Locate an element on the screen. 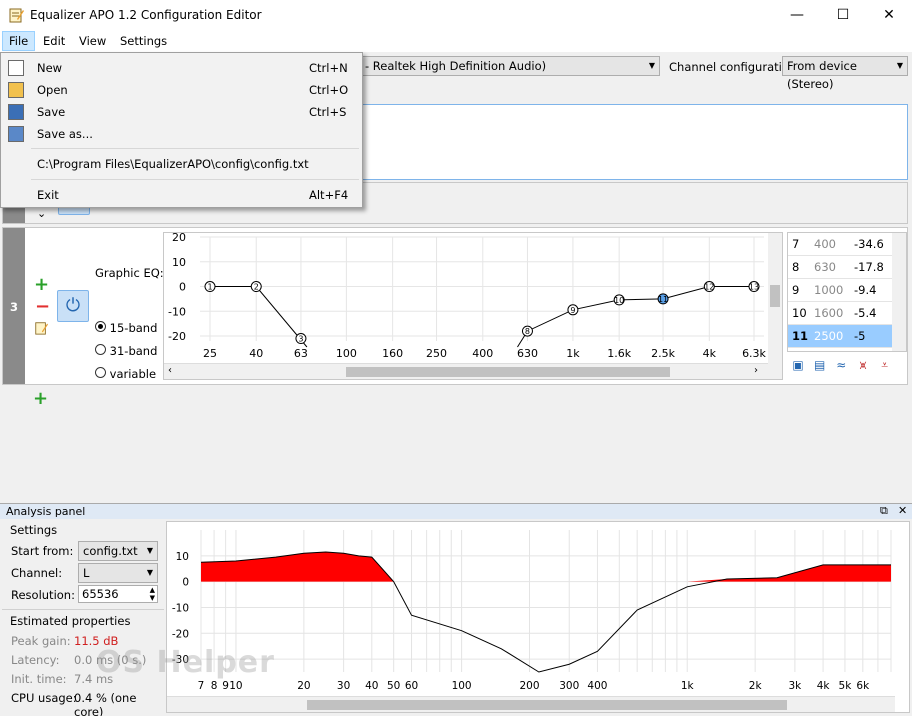 This screenshot has height=716, width=912. row-index: 8 is located at coordinates (796, 267).